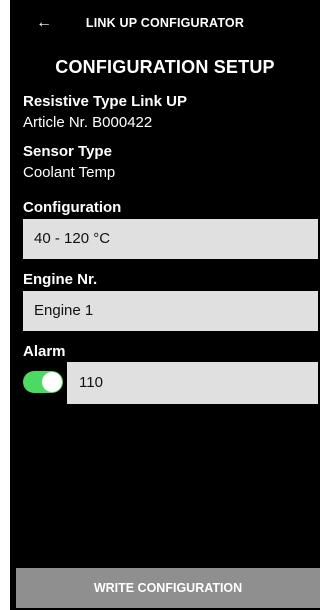  Describe the element at coordinates (52, 382) in the screenshot. I see `toggle-knob` at that location.